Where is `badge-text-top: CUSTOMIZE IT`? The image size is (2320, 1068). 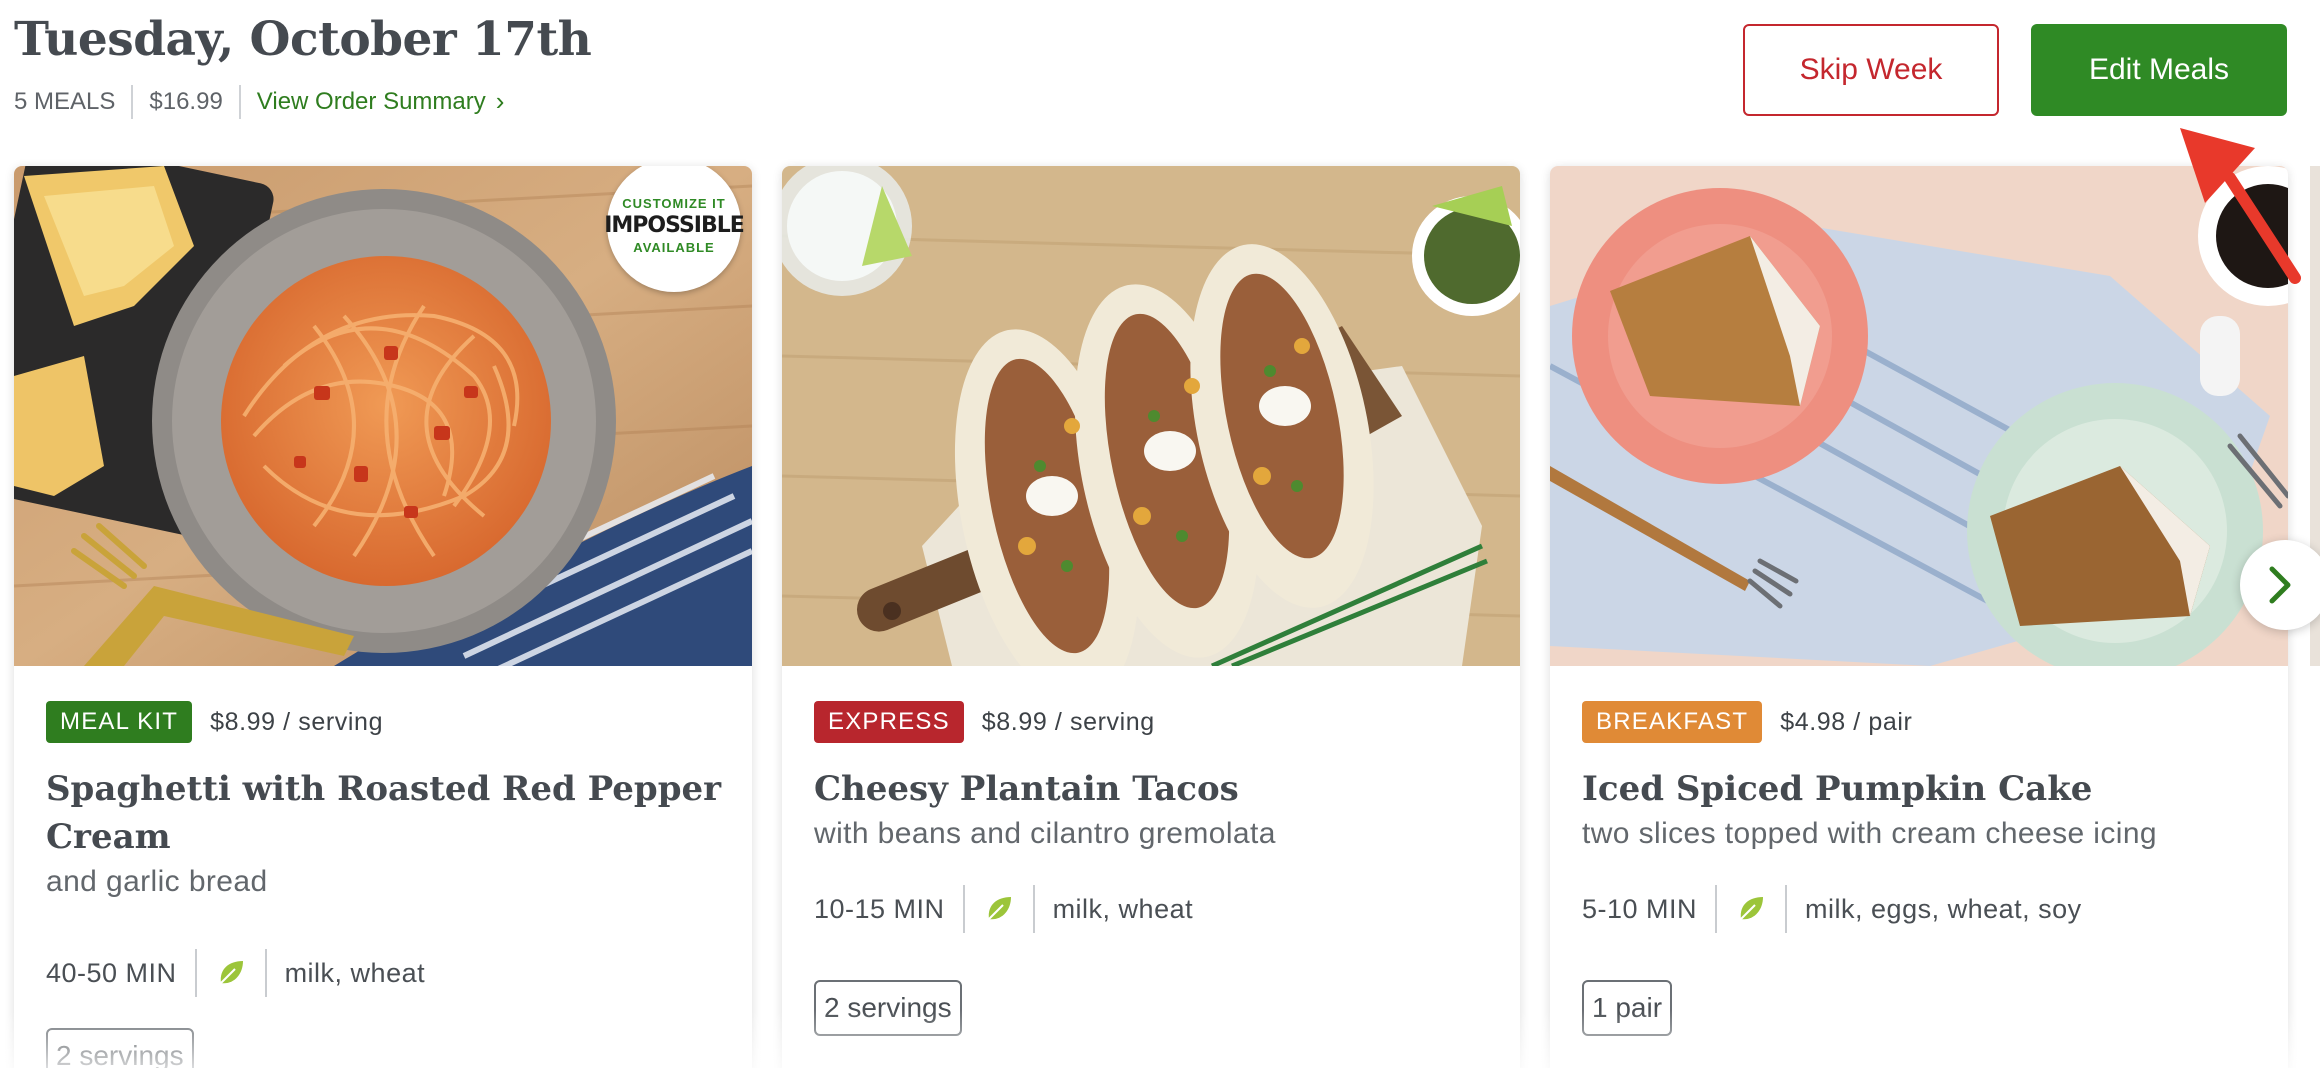
badge-text-top: CUSTOMIZE IT is located at coordinates (674, 203).